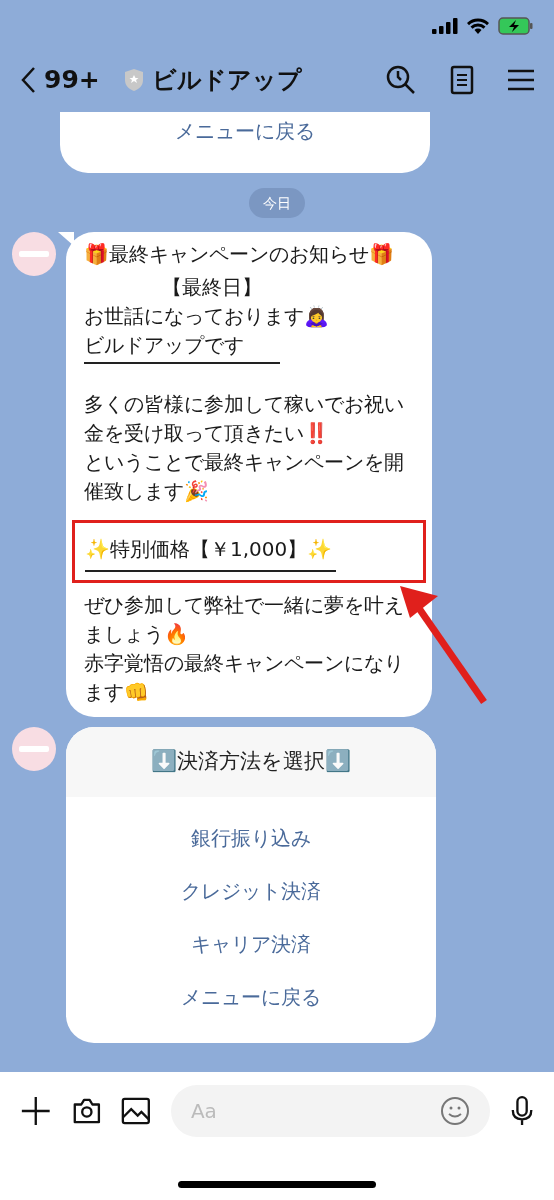 This screenshot has width=554, height=1200. What do you see at coordinates (72, 80) in the screenshot?
I see `unread-count: 99+` at bounding box center [72, 80].